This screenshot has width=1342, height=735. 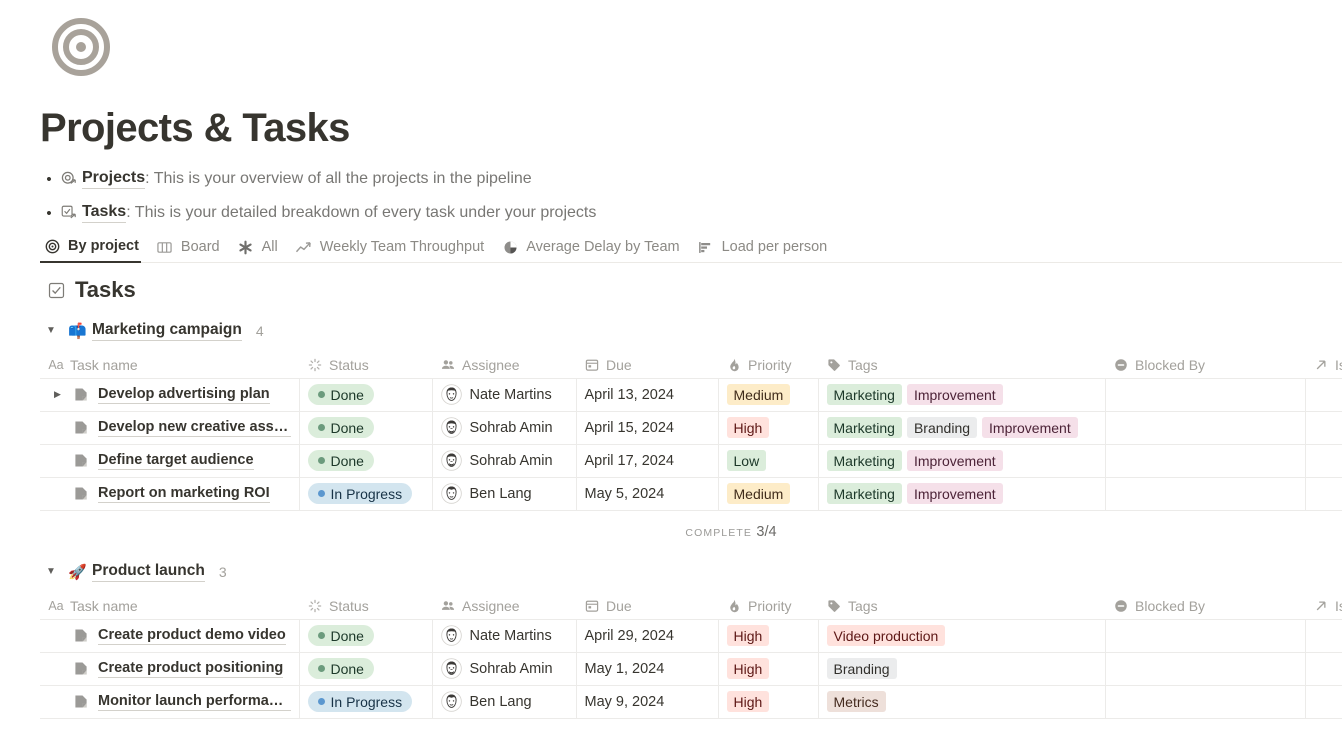 I want to click on tab-average-delay-by-team: Average Delay by Team, so click(x=589, y=247).